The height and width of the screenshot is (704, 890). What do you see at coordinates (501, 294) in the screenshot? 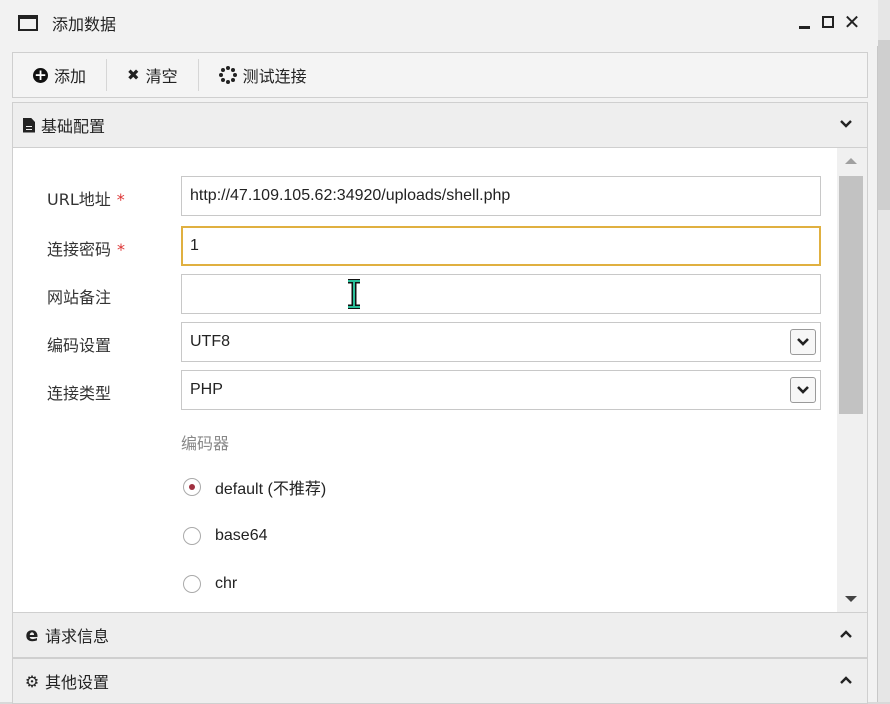
I see `note-input` at bounding box center [501, 294].